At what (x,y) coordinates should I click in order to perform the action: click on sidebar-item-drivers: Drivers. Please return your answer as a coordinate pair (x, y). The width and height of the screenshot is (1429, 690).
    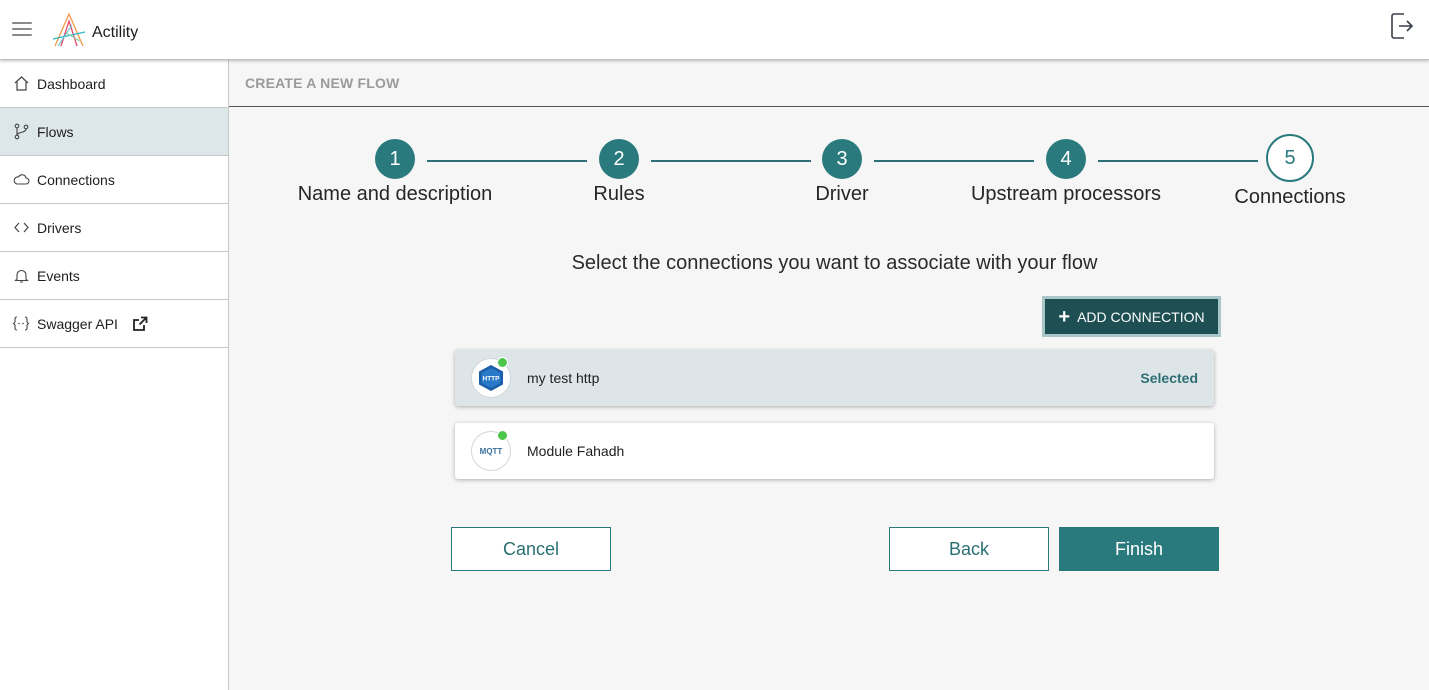
    Looking at the image, I should click on (114, 228).